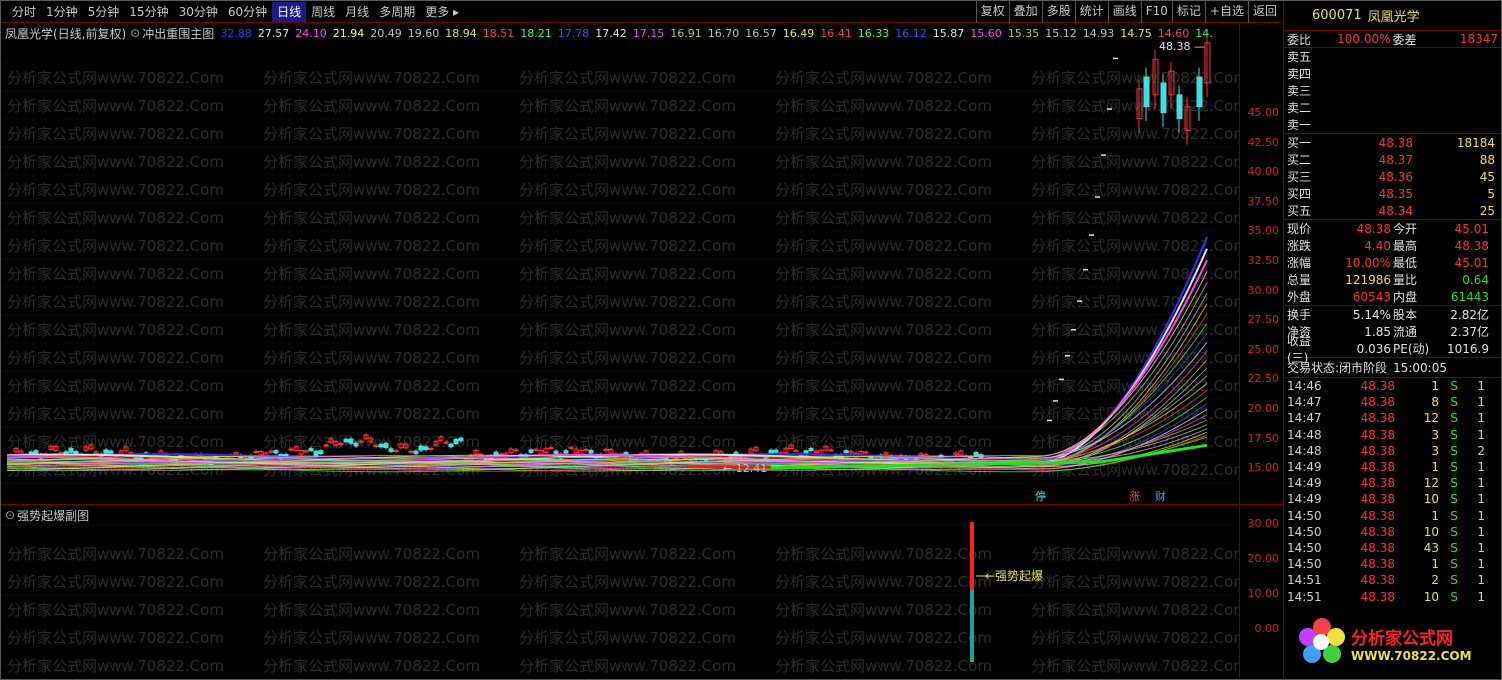 The height and width of the screenshot is (680, 1502). I want to click on stat-value: 0.036, so click(1373, 348).